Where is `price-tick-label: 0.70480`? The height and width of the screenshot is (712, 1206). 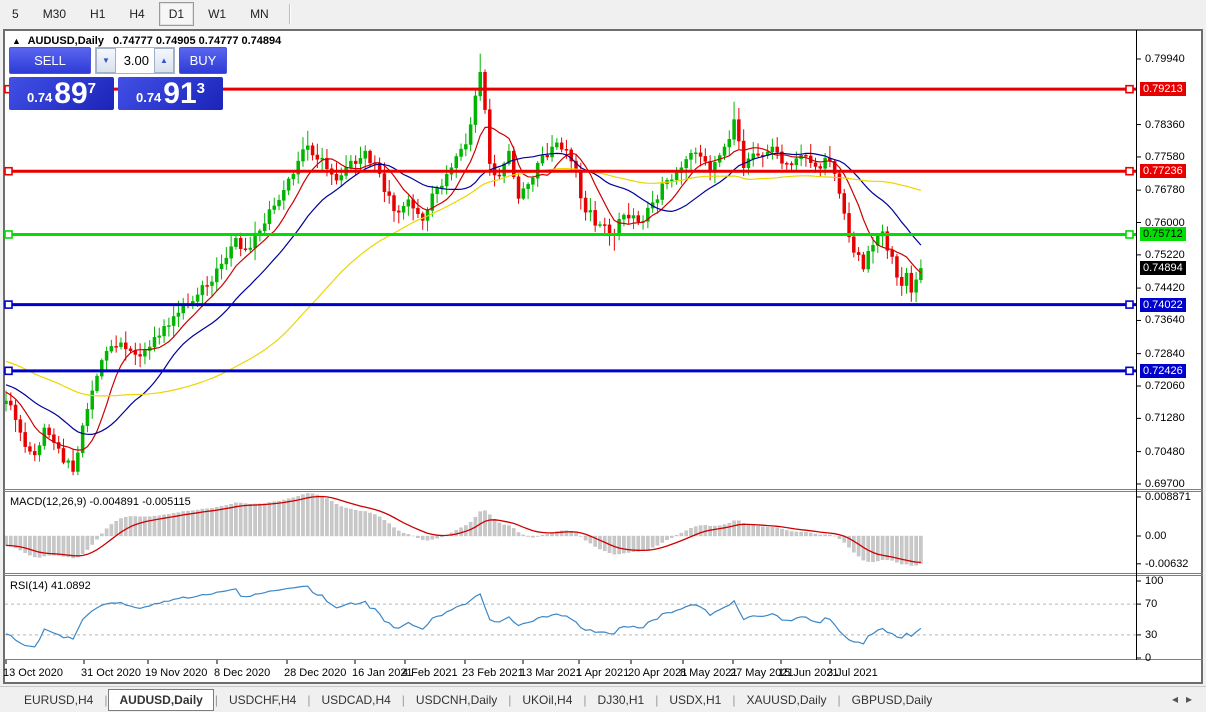
price-tick-label: 0.70480 is located at coordinates (1165, 451).